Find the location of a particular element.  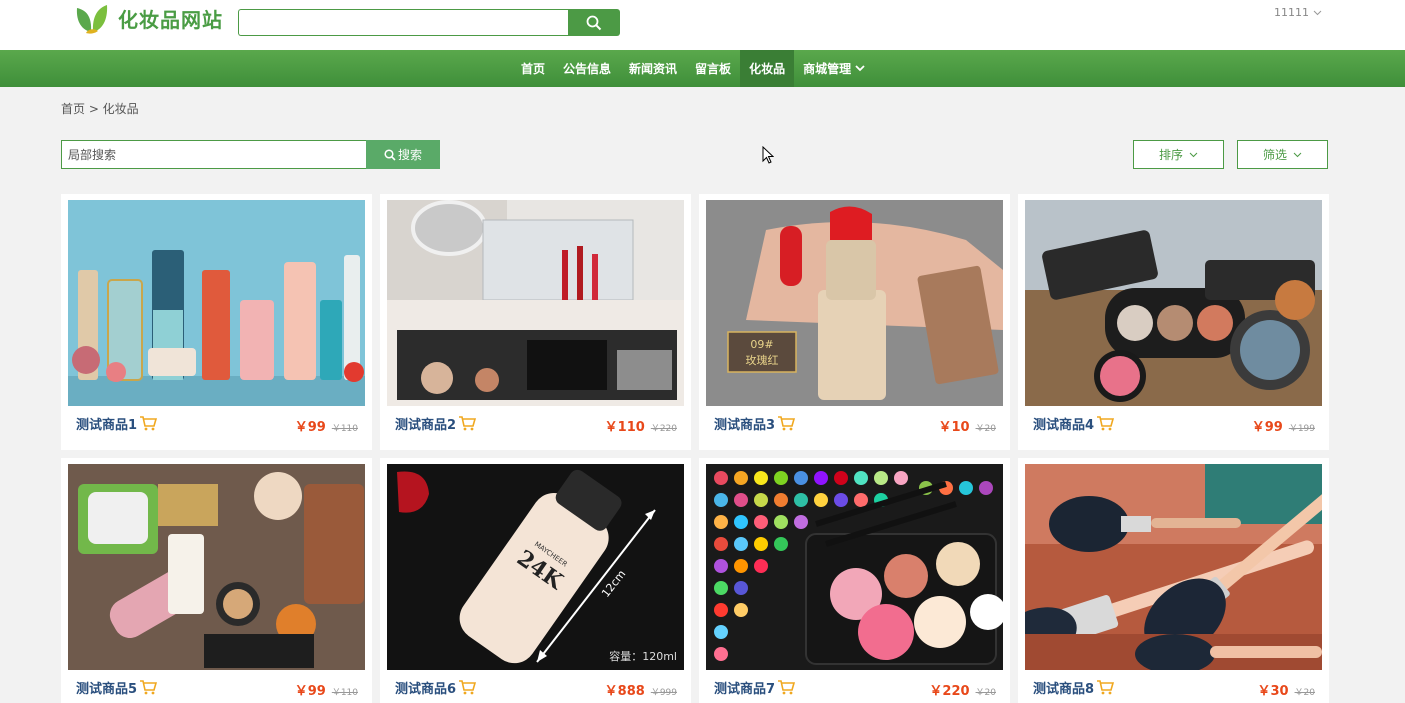

volume-label: 容量：120ml is located at coordinates (643, 656).